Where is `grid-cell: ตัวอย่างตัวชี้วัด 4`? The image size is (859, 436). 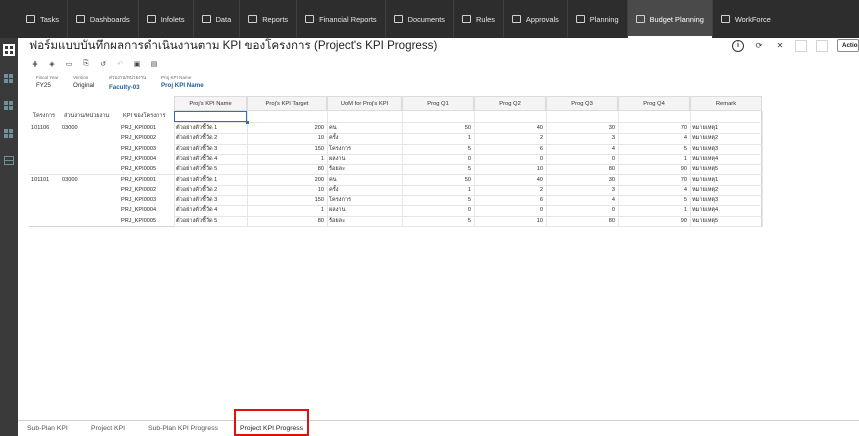
grid-cell: ตัวอย่างตัวชี้วัด 4 is located at coordinates (211, 159).